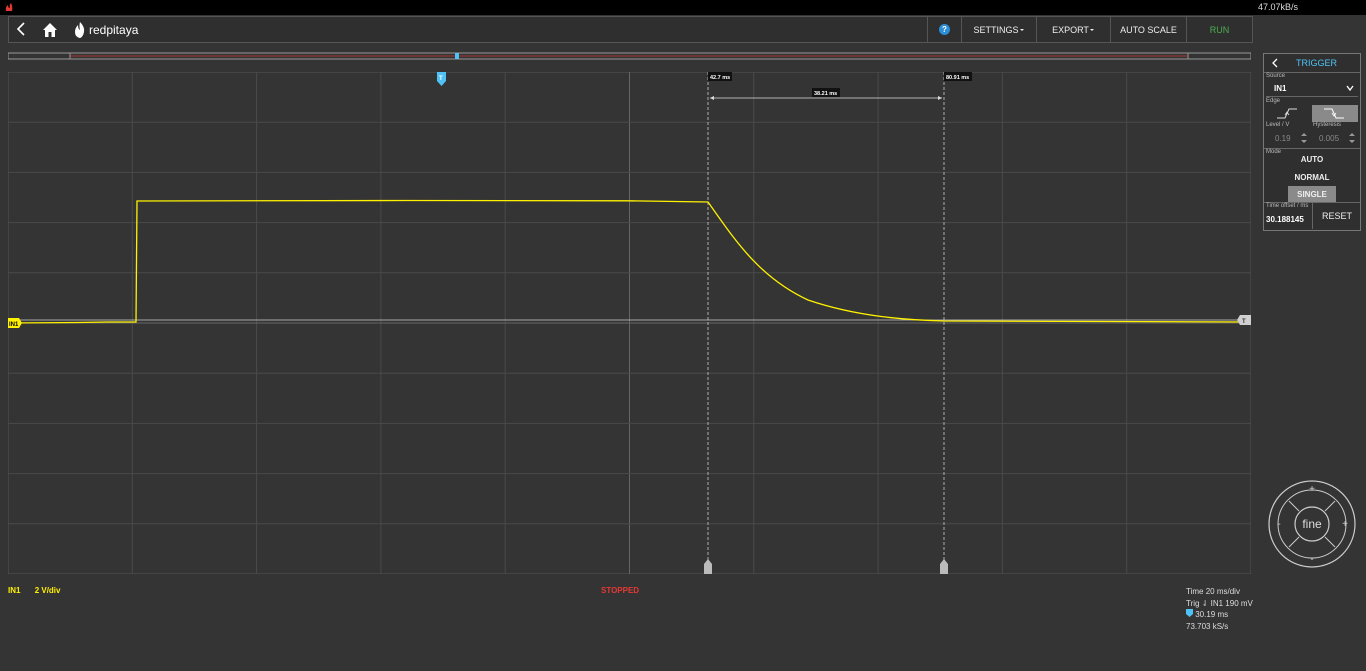  Describe the element at coordinates (47, 590) in the screenshot. I see `channel-scale: 2 V/div` at that location.